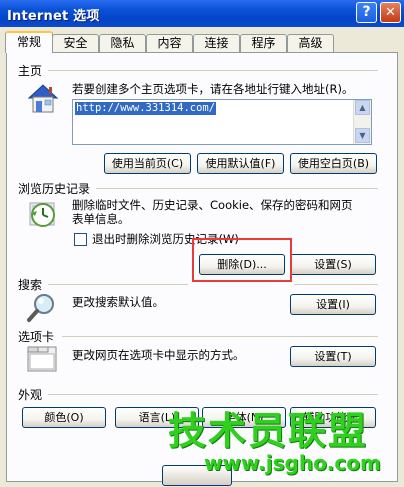 The width and height of the screenshot is (404, 487). I want to click on search-divider, so click(118, 284).